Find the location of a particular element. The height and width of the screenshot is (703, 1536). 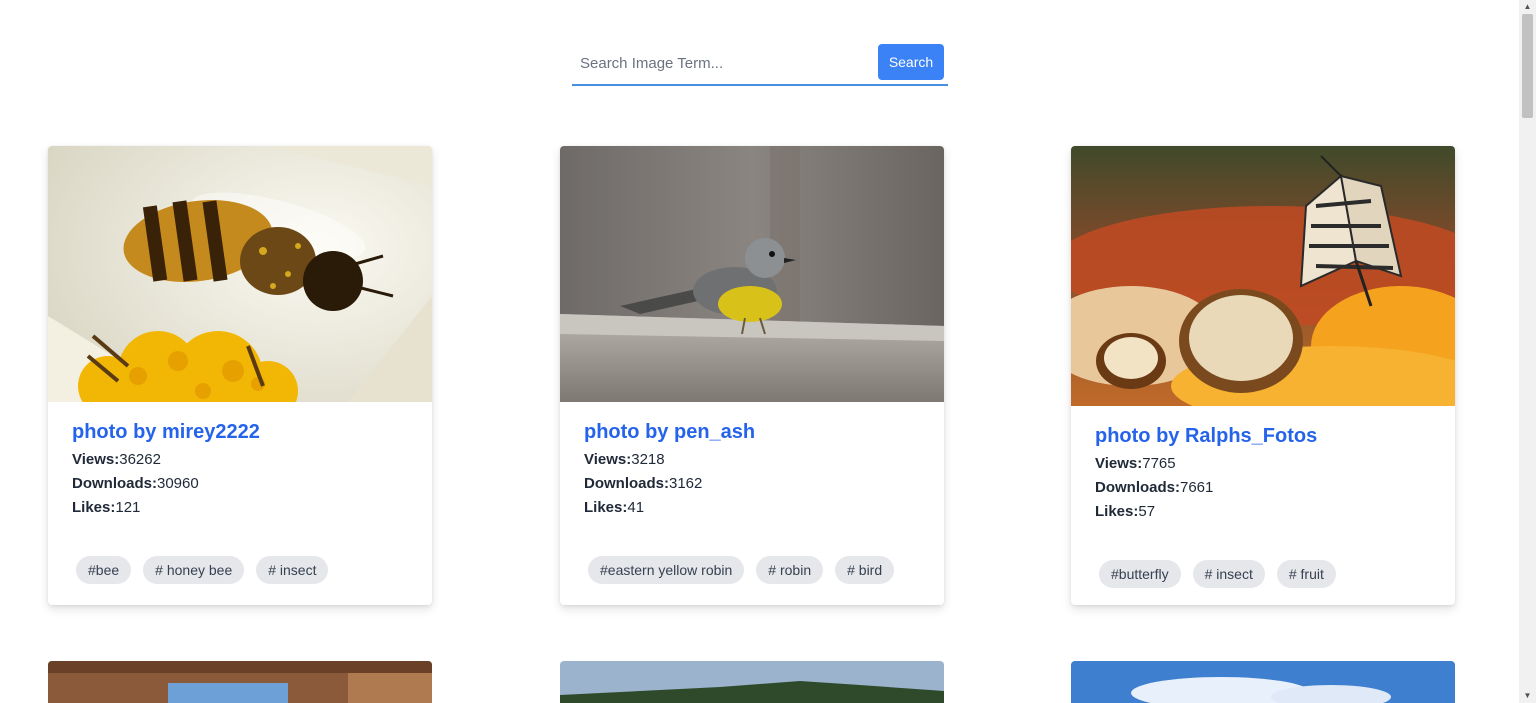

card-title: photo by Ralphs_Fotos is located at coordinates (1263, 436).